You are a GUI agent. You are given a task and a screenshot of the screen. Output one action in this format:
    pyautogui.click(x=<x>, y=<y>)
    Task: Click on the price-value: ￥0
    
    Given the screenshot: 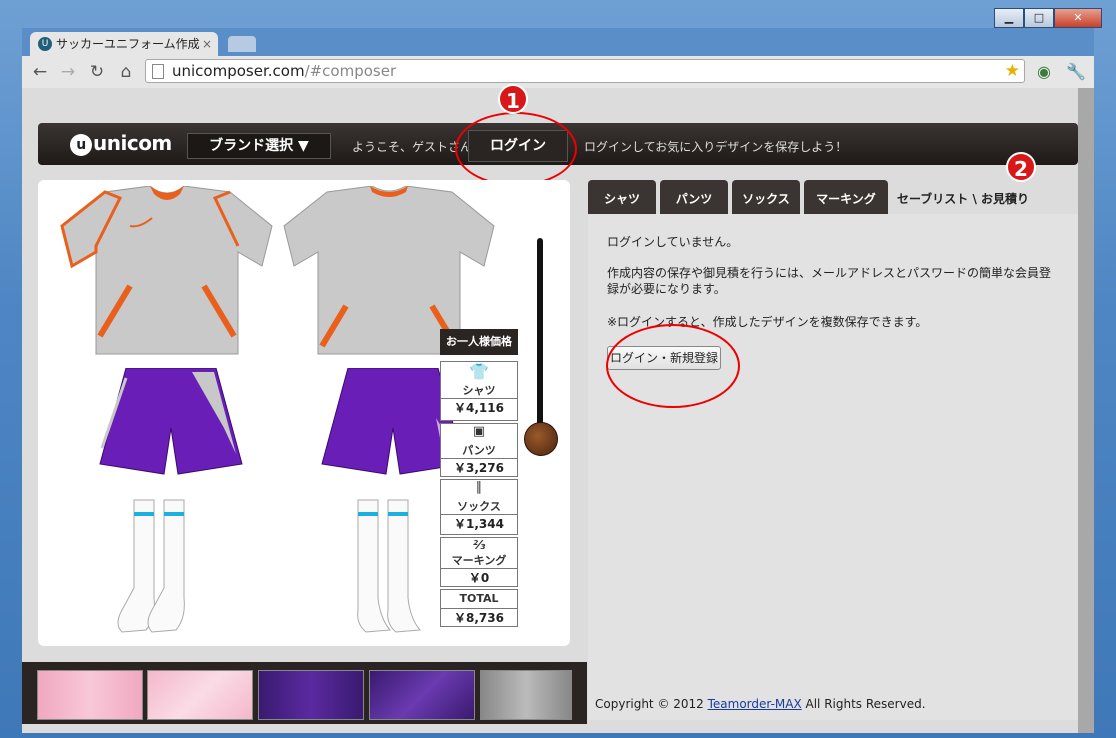 What is the action you would take?
    pyautogui.click(x=479, y=577)
    